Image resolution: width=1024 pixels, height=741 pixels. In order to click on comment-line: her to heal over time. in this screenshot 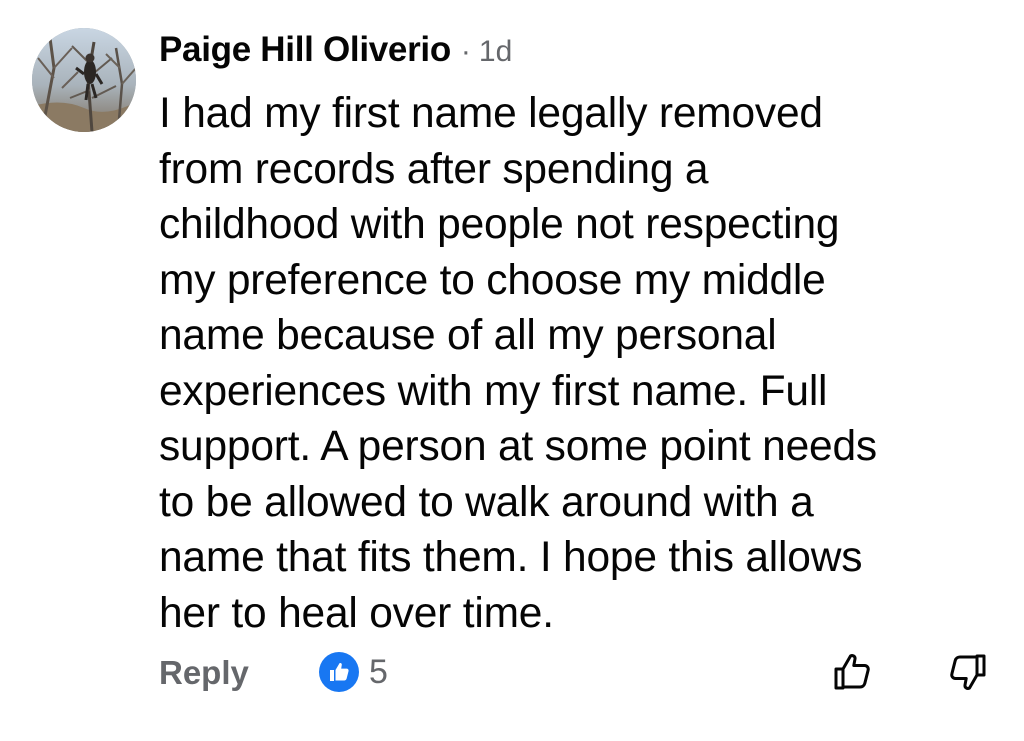, I will do `click(356, 613)`.